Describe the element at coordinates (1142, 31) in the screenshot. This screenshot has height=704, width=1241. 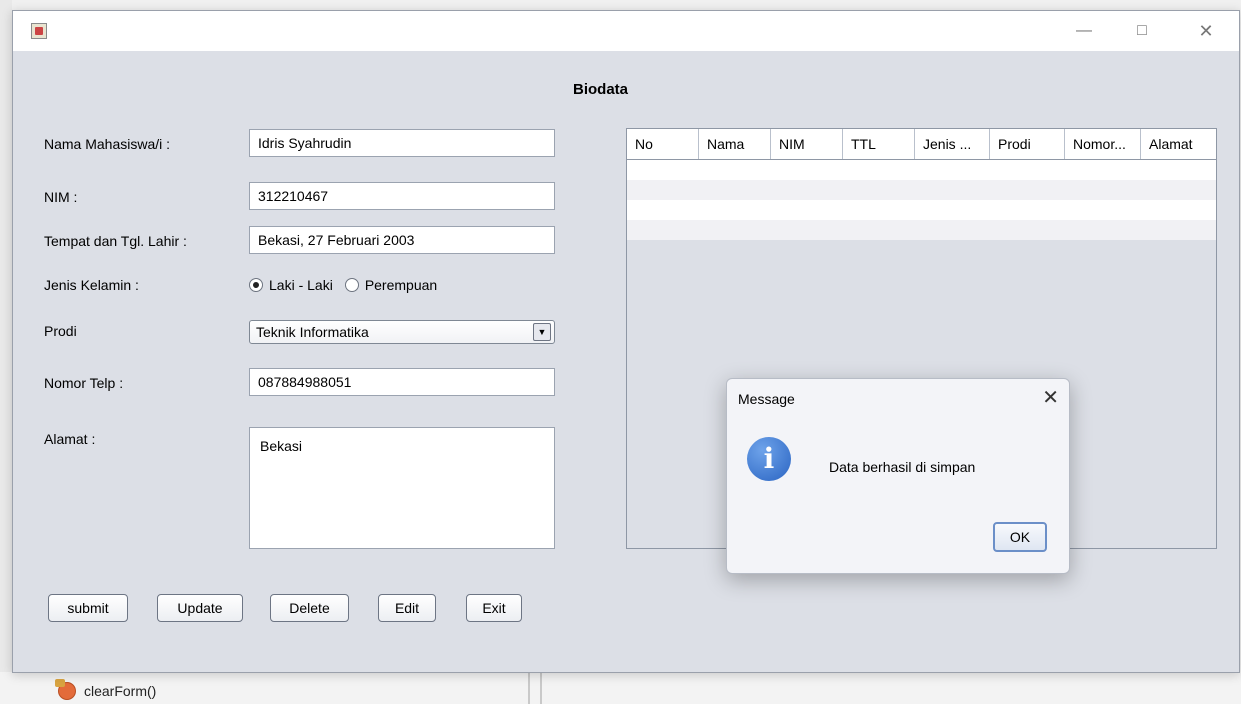
I see `maximize-icon: □` at that location.